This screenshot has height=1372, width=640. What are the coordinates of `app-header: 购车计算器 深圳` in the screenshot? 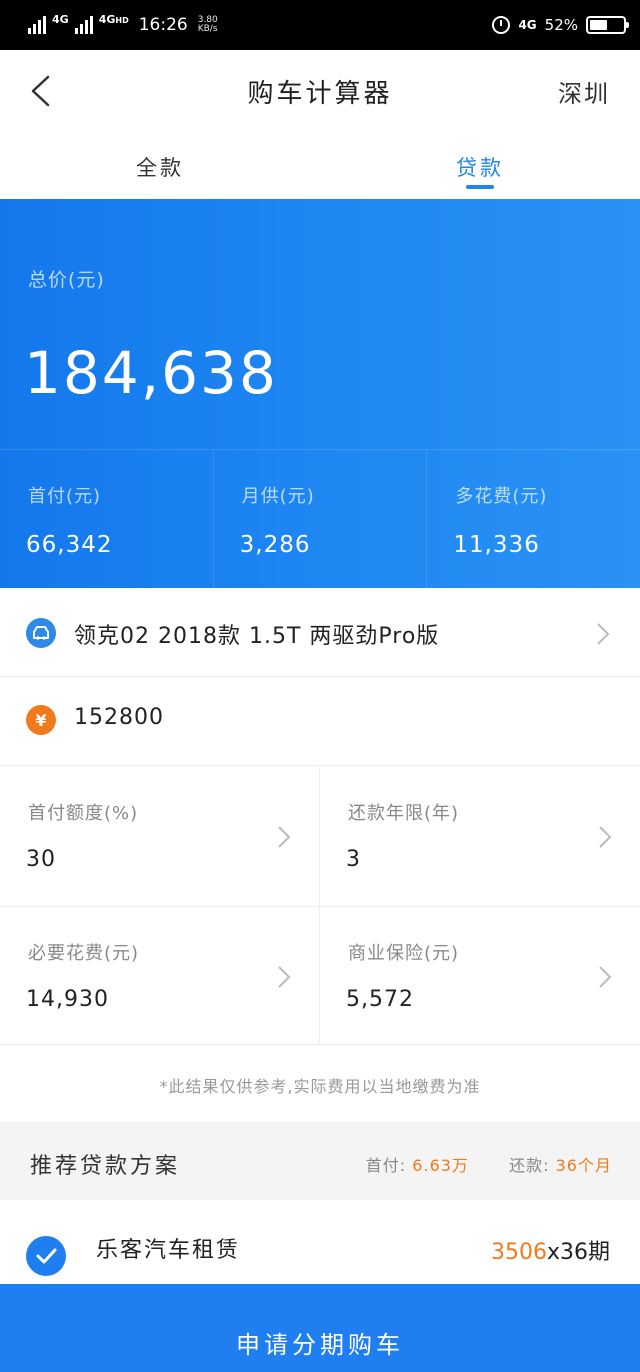 It's located at (320, 91).